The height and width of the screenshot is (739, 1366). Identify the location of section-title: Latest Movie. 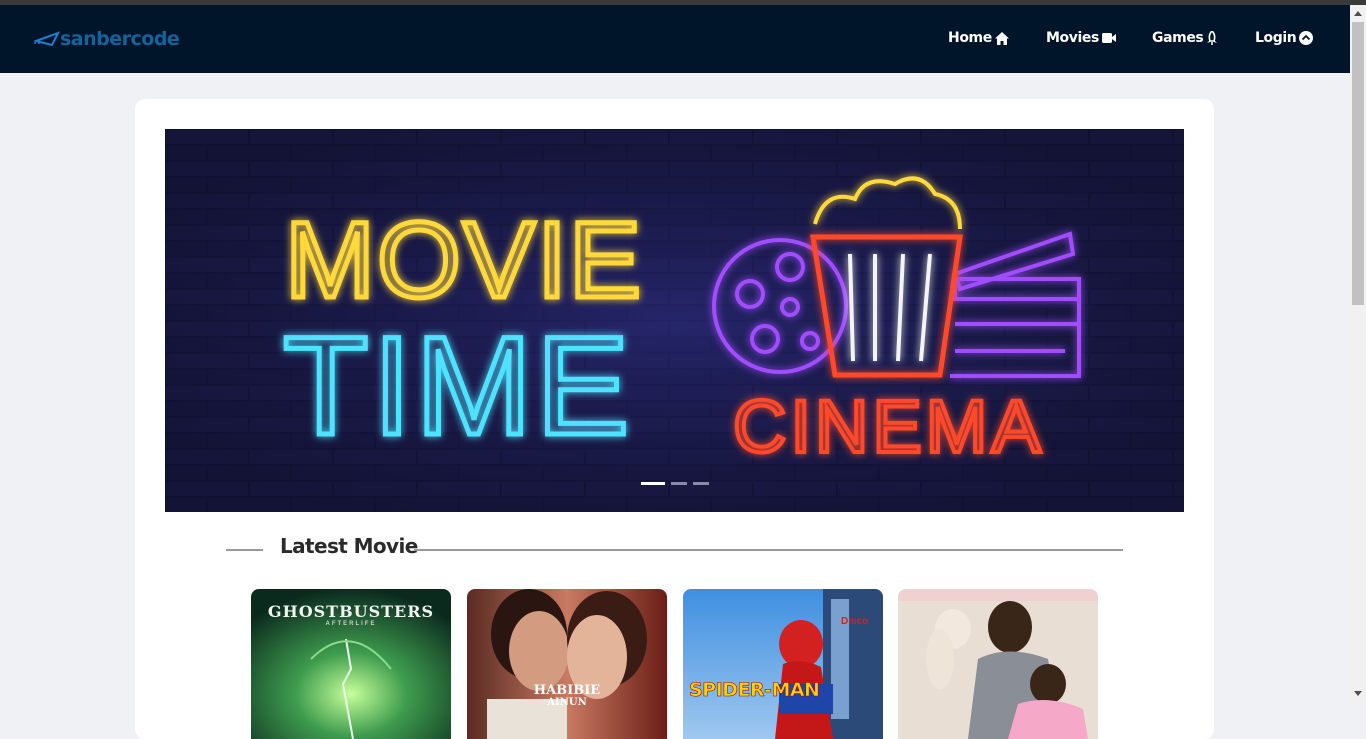
(349, 546).